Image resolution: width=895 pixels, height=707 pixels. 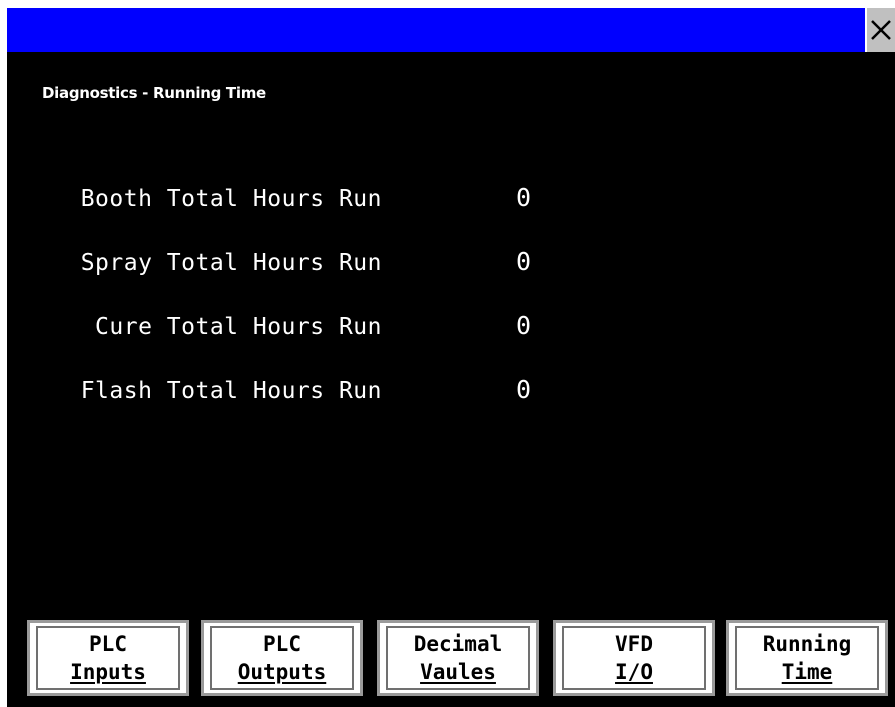 What do you see at coordinates (524, 325) in the screenshot?
I see `cure-hours-value: 0` at bounding box center [524, 325].